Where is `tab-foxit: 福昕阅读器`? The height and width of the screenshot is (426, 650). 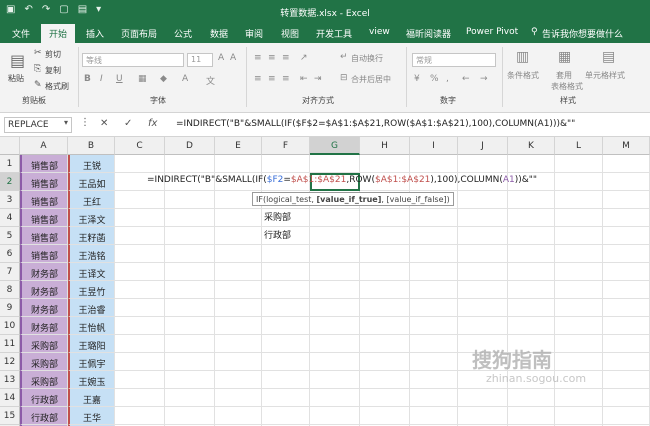 tab-foxit: 福昕阅读器 is located at coordinates (428, 33).